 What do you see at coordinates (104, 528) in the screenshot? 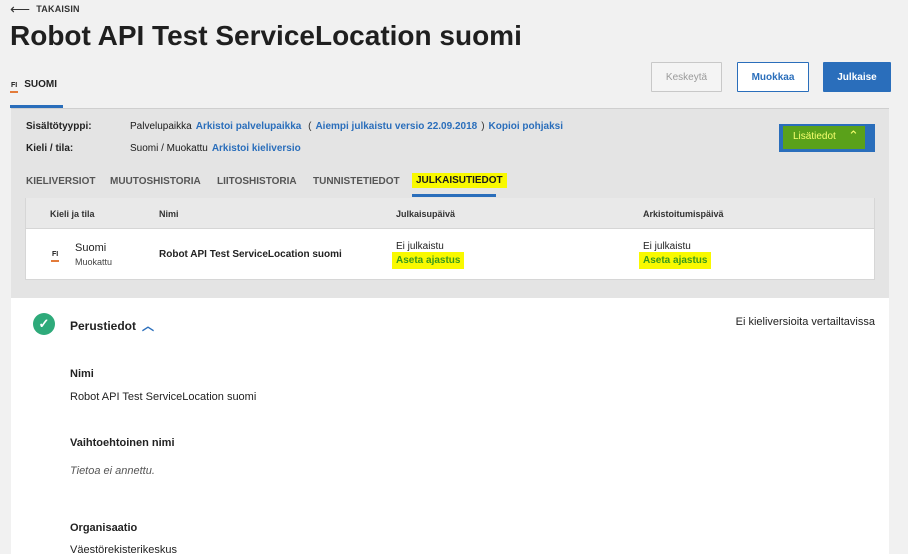
I see `field-label-organization: Organisaatio` at bounding box center [104, 528].